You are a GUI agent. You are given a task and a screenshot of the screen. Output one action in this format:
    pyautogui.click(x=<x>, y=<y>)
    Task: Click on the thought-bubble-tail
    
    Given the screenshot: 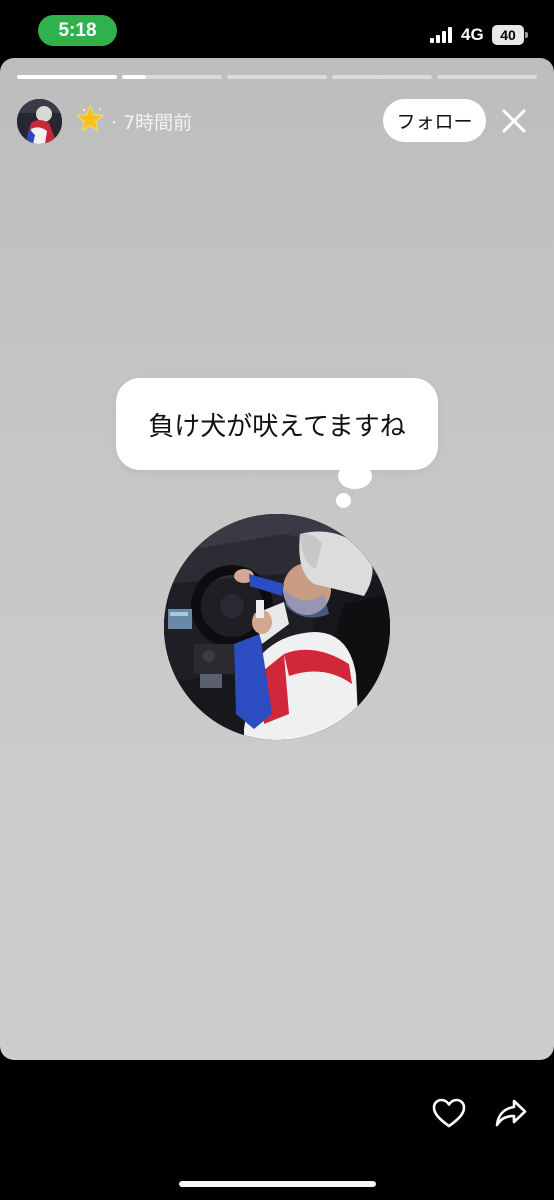 What is the action you would take?
    pyautogui.click(x=355, y=476)
    